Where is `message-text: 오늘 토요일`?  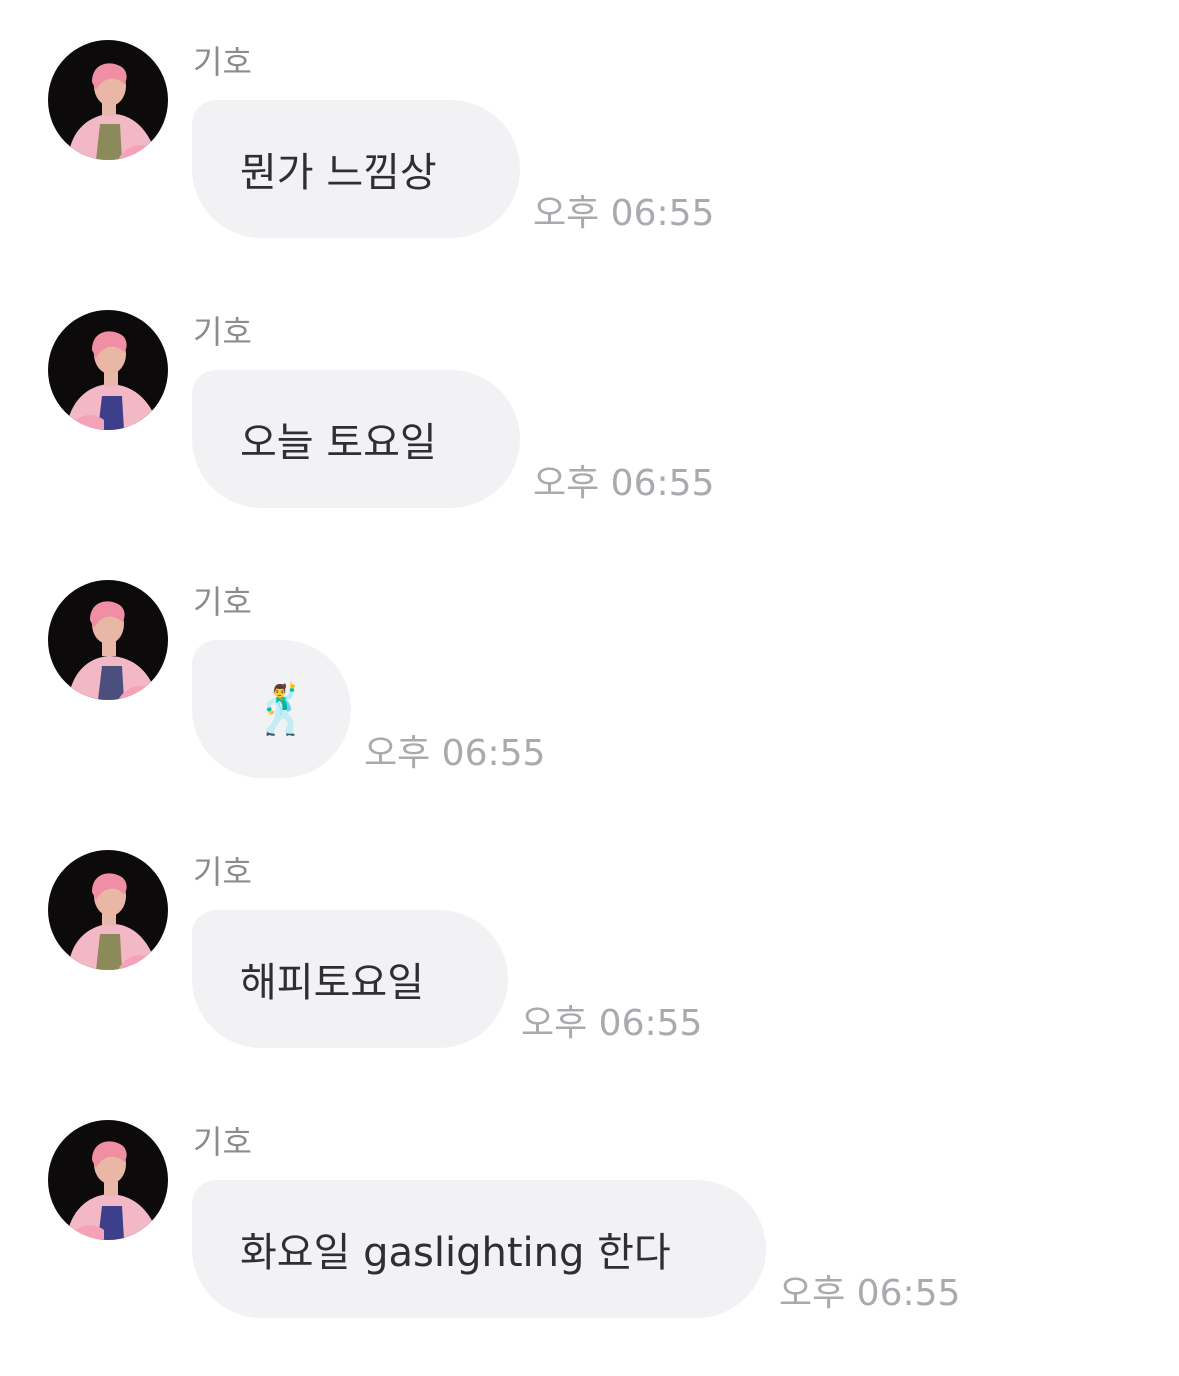 message-text: 오늘 토요일 is located at coordinates (338, 443).